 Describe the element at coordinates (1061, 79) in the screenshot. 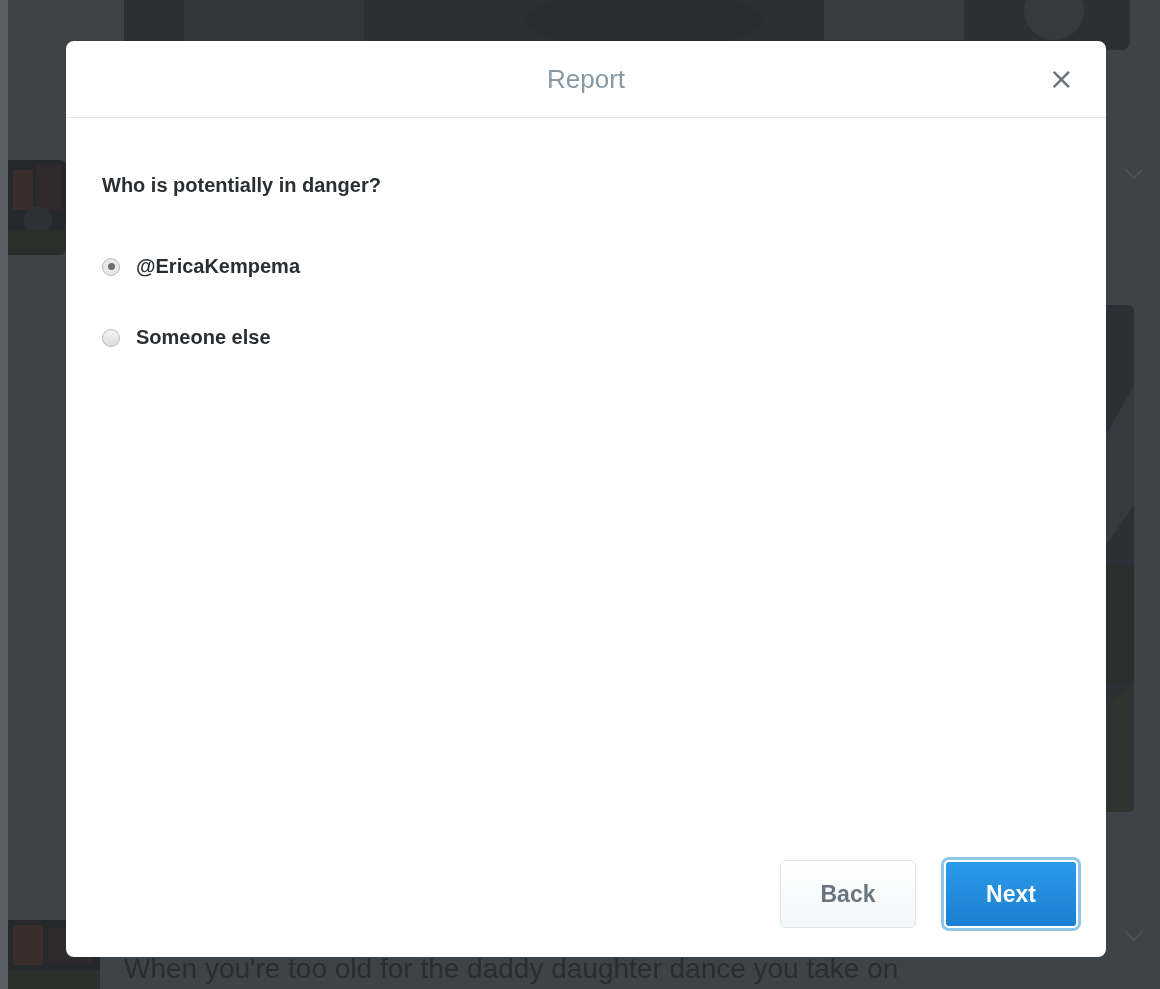

I see `close-button: ×` at that location.